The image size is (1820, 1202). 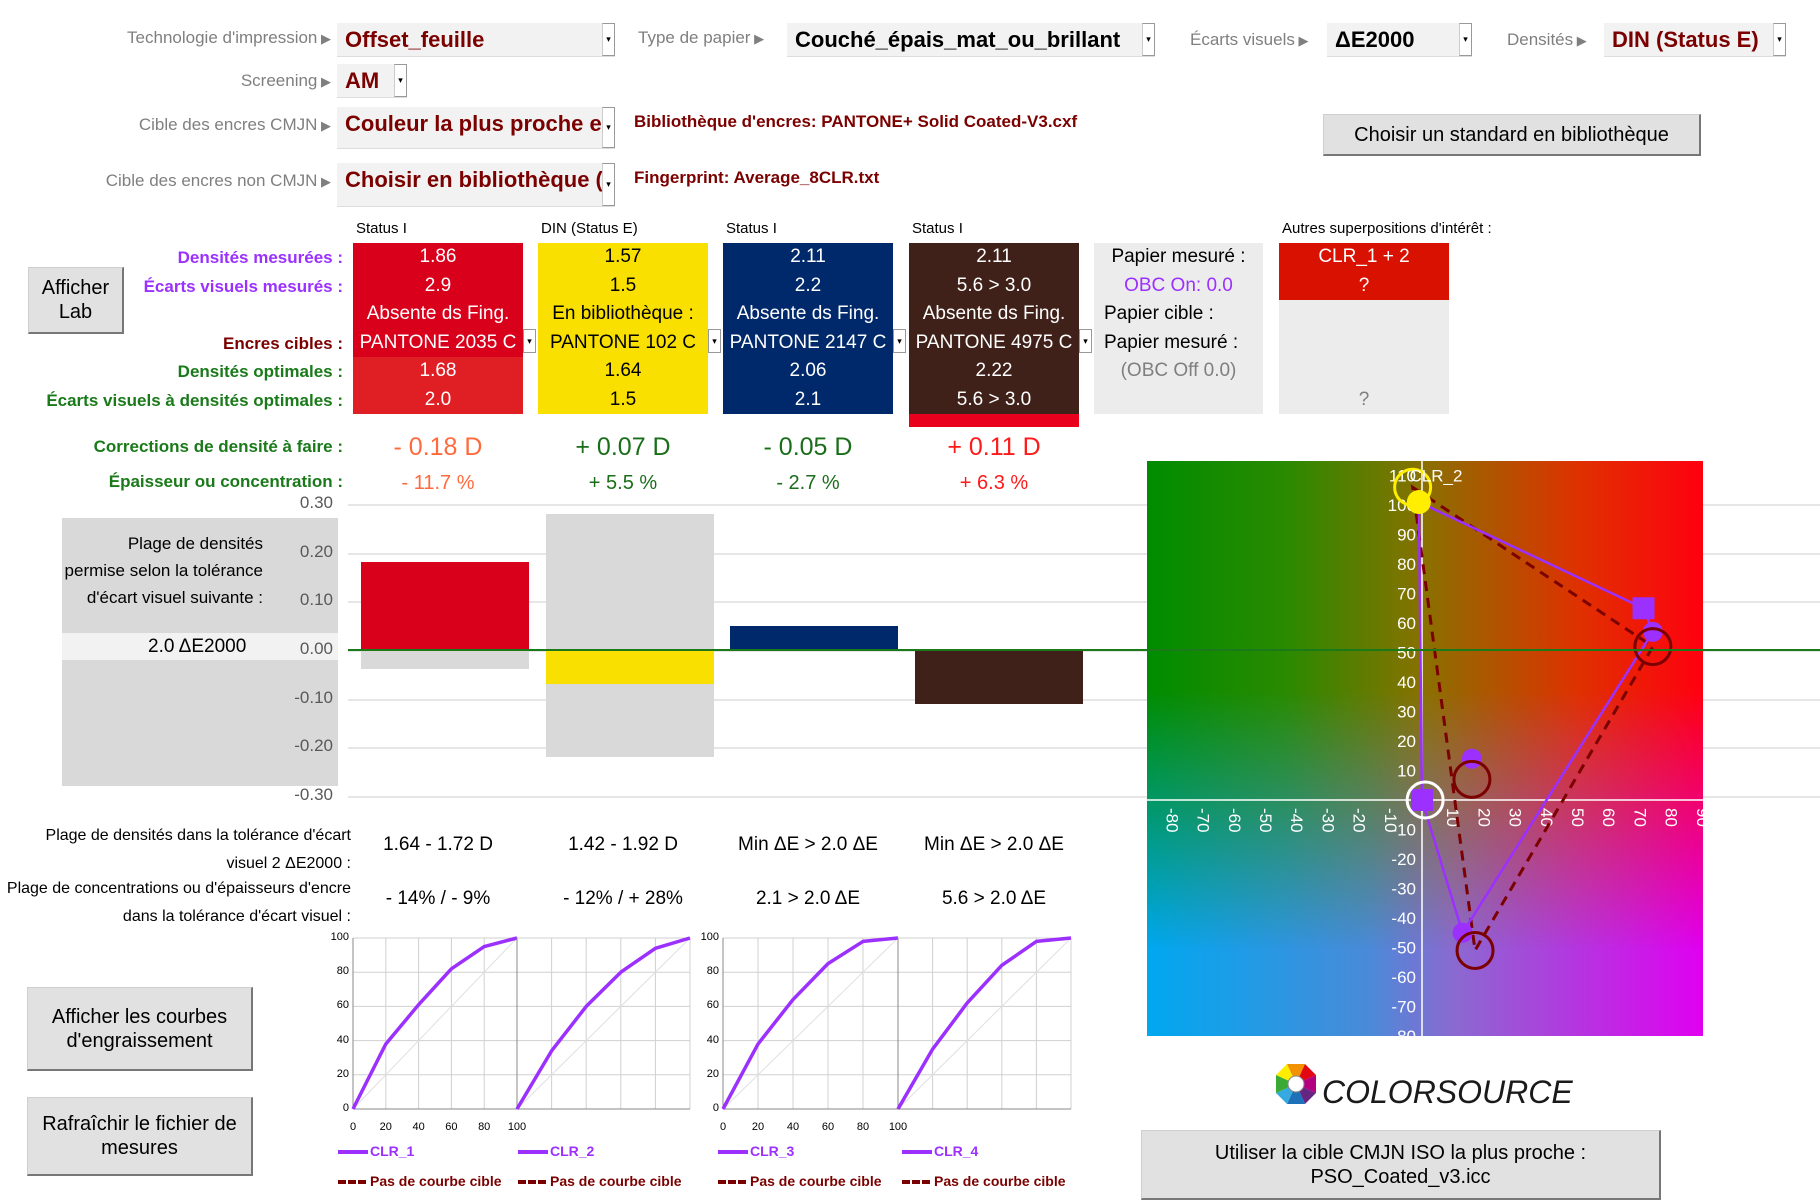 I want to click on b-tick-label: 20, so click(x=1406, y=741).